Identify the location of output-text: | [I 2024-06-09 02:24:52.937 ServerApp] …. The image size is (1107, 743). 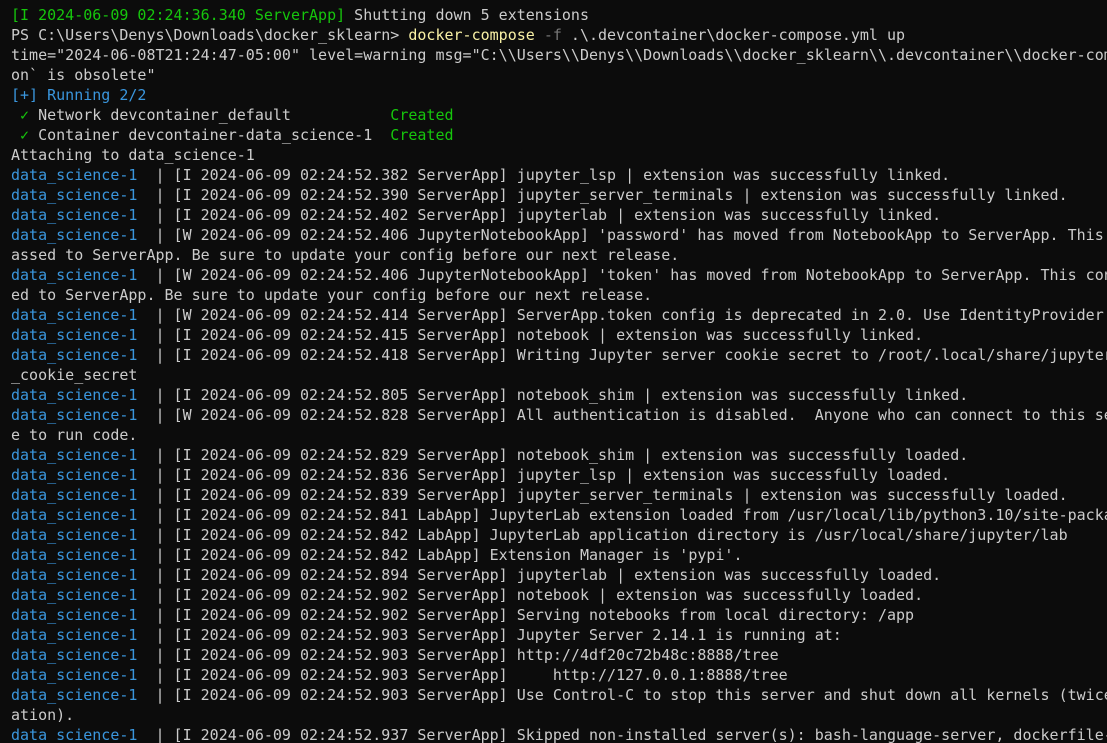
(622, 734).